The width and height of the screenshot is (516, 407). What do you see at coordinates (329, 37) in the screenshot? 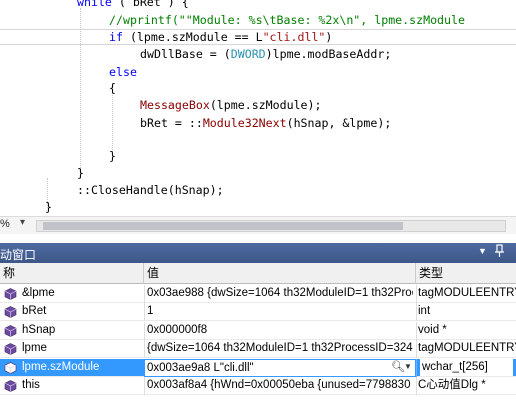
I see `code-token: )` at bounding box center [329, 37].